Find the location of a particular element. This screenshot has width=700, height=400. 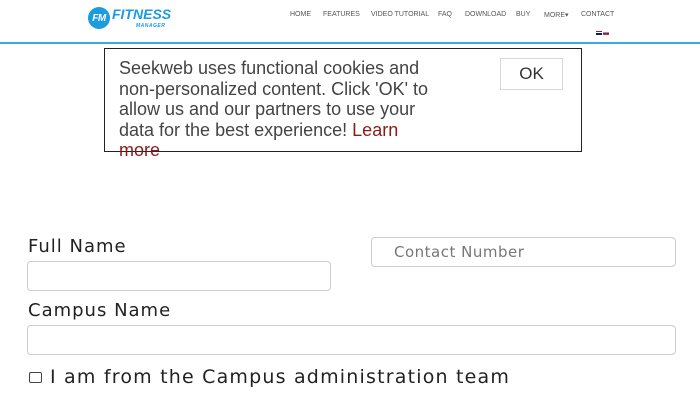

nav-video-tutorial: VIDEO TUTORIAL is located at coordinates (400, 14).